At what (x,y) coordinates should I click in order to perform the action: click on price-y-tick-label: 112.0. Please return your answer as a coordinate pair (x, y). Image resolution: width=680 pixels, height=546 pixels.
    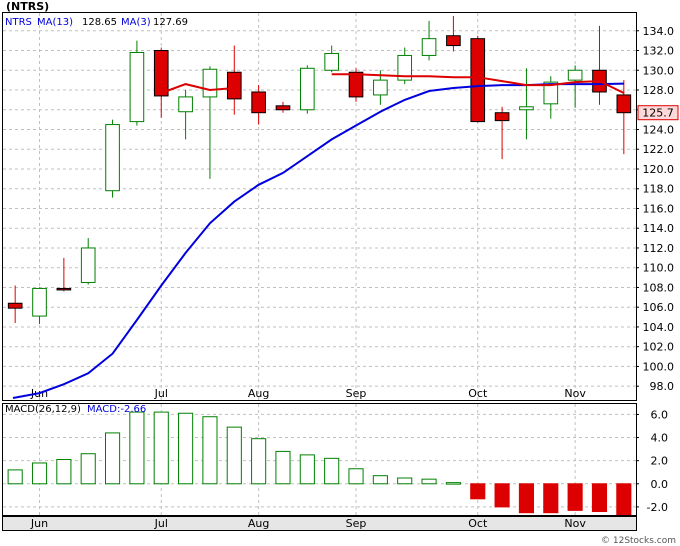
    Looking at the image, I should click on (659, 248).